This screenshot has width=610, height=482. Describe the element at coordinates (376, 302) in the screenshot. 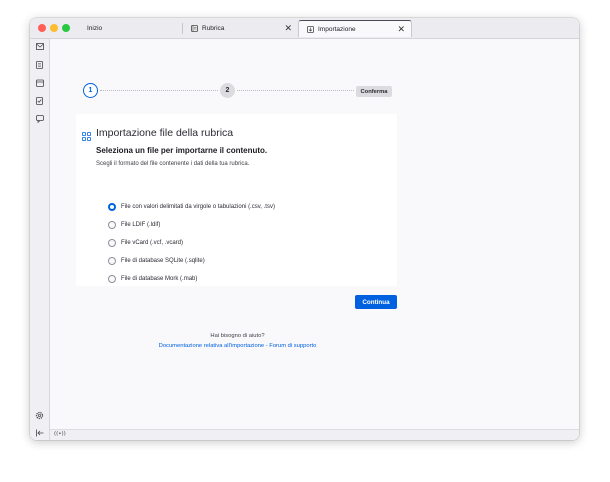

I see `continue-button: Continua` at that location.